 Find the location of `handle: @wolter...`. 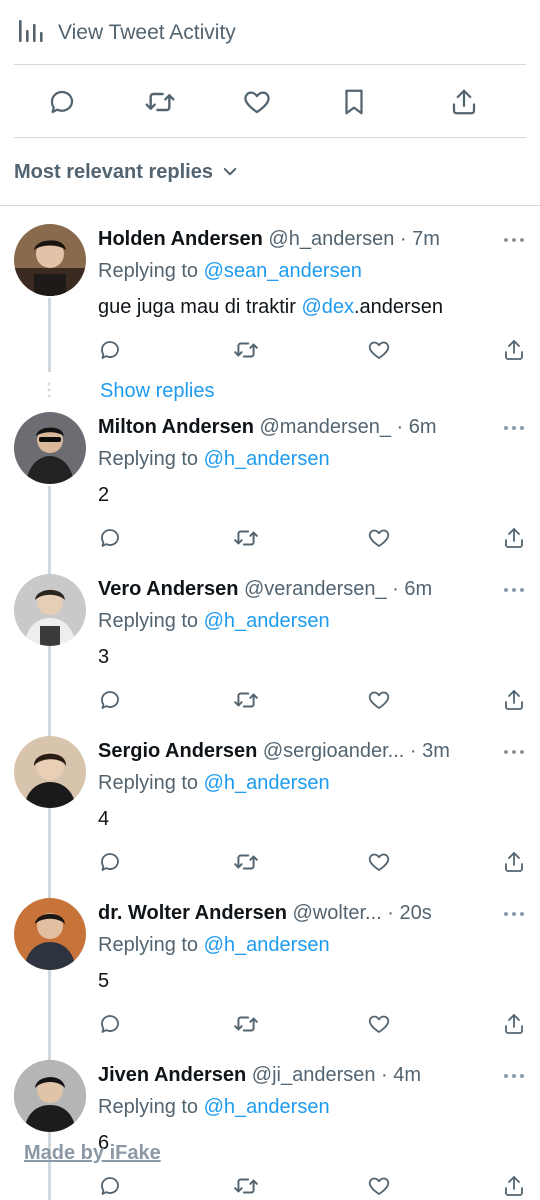

handle: @wolter... is located at coordinates (337, 913).